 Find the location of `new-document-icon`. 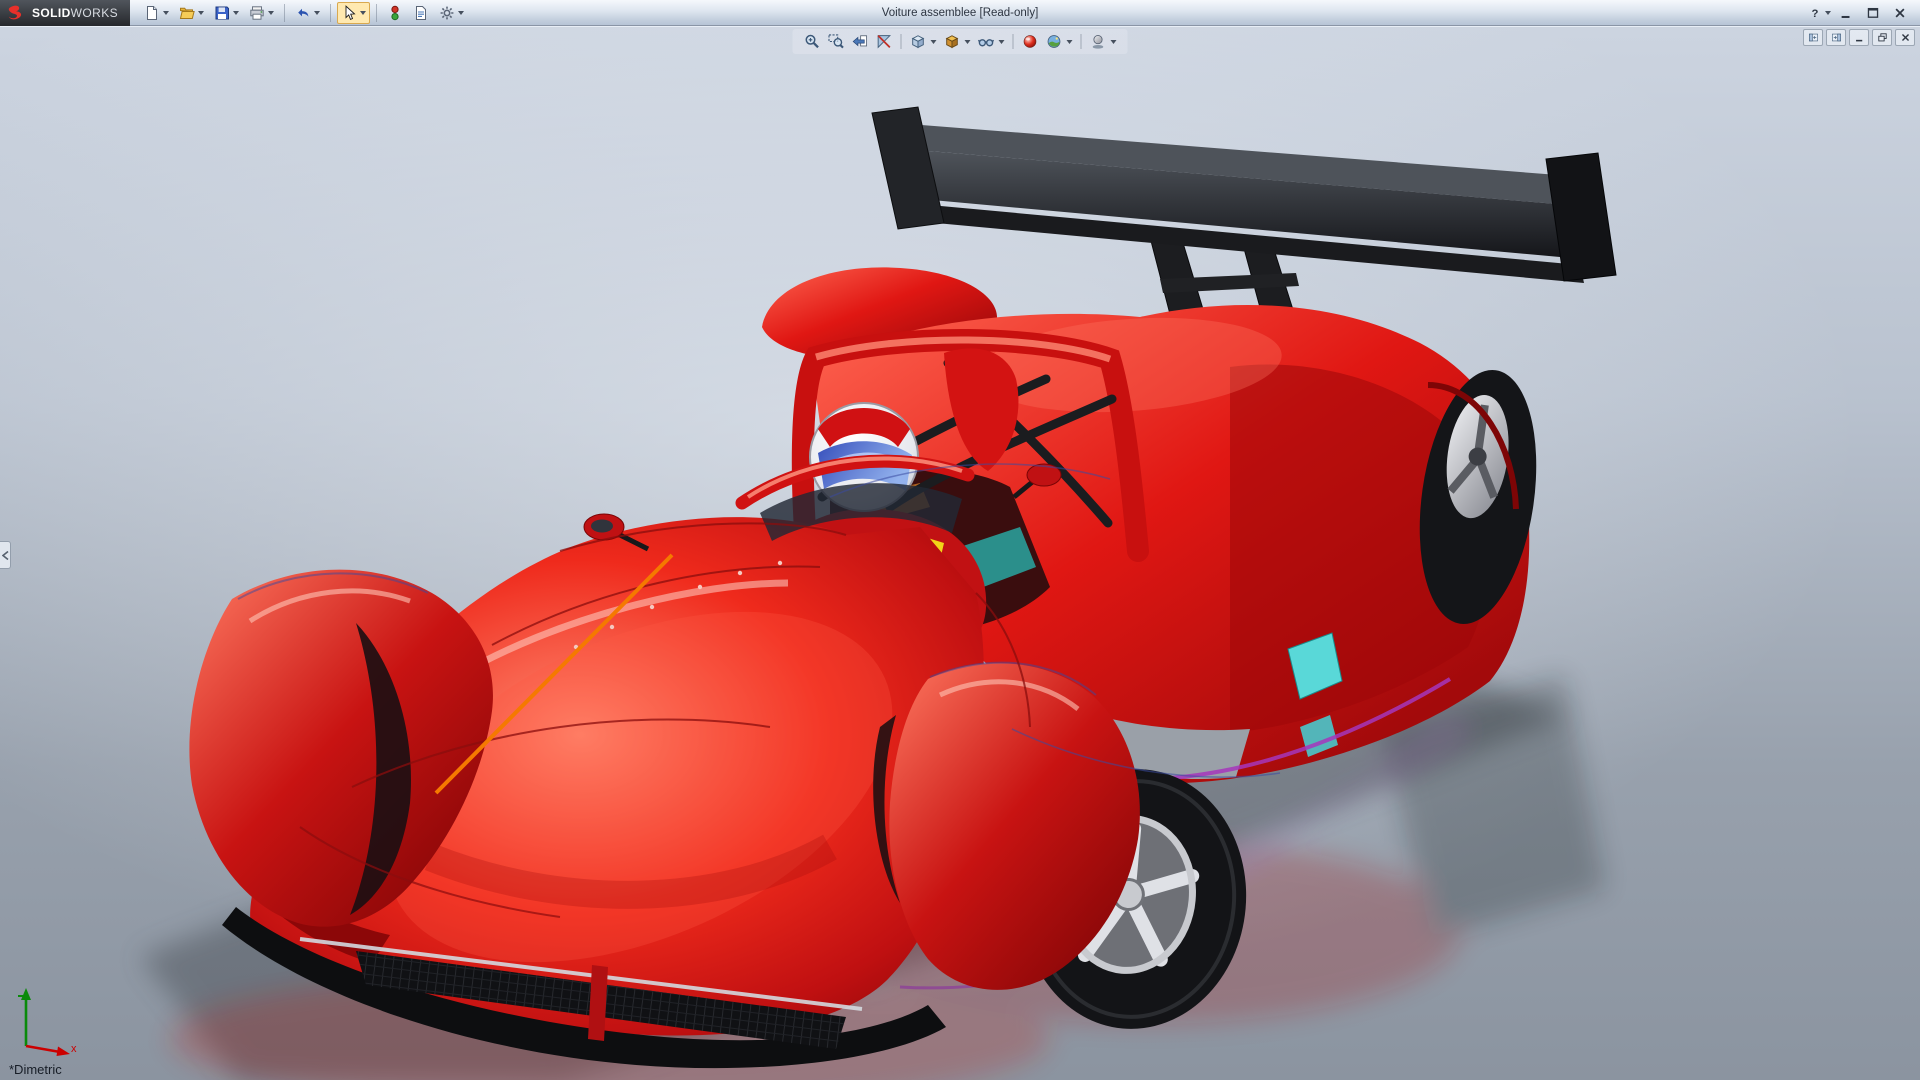

new-document-icon is located at coordinates (152, 13).